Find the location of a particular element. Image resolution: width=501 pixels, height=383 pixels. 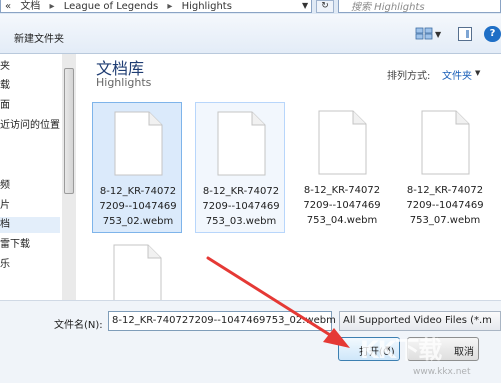

annotation-arrow-icon is located at coordinates (278, 302).